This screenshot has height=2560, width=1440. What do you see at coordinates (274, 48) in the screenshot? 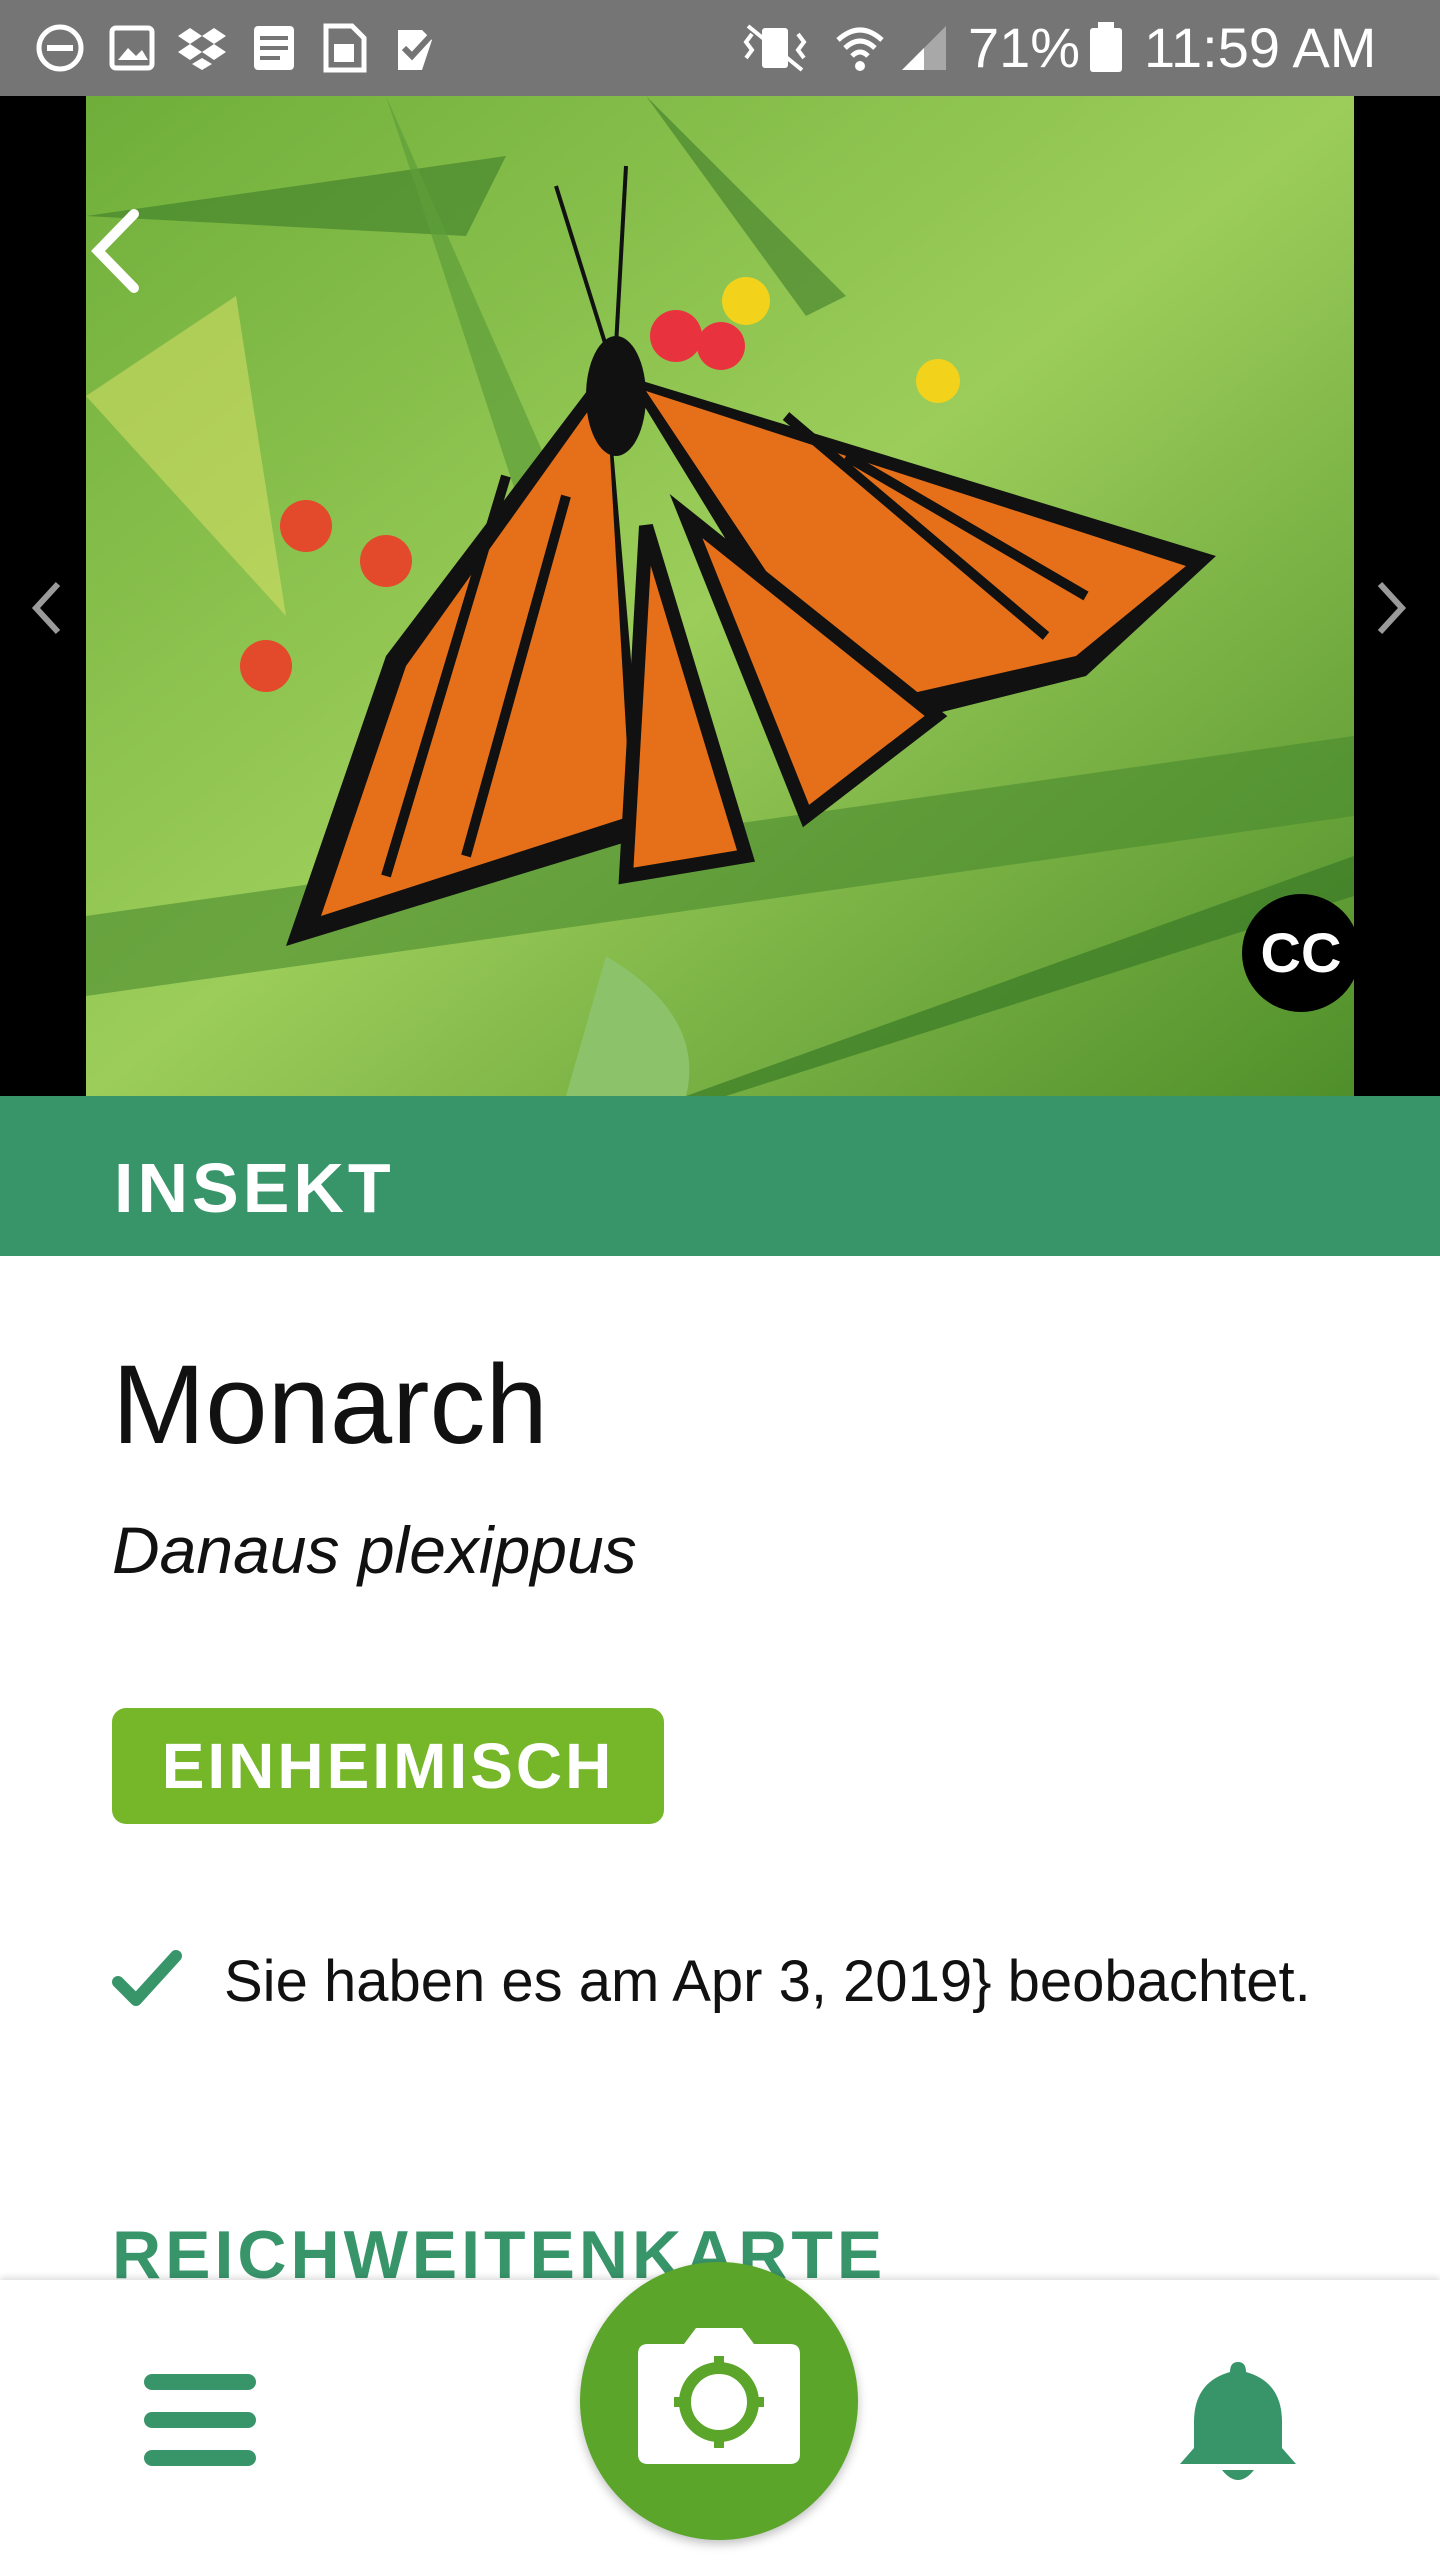
I see `notes-icon` at bounding box center [274, 48].